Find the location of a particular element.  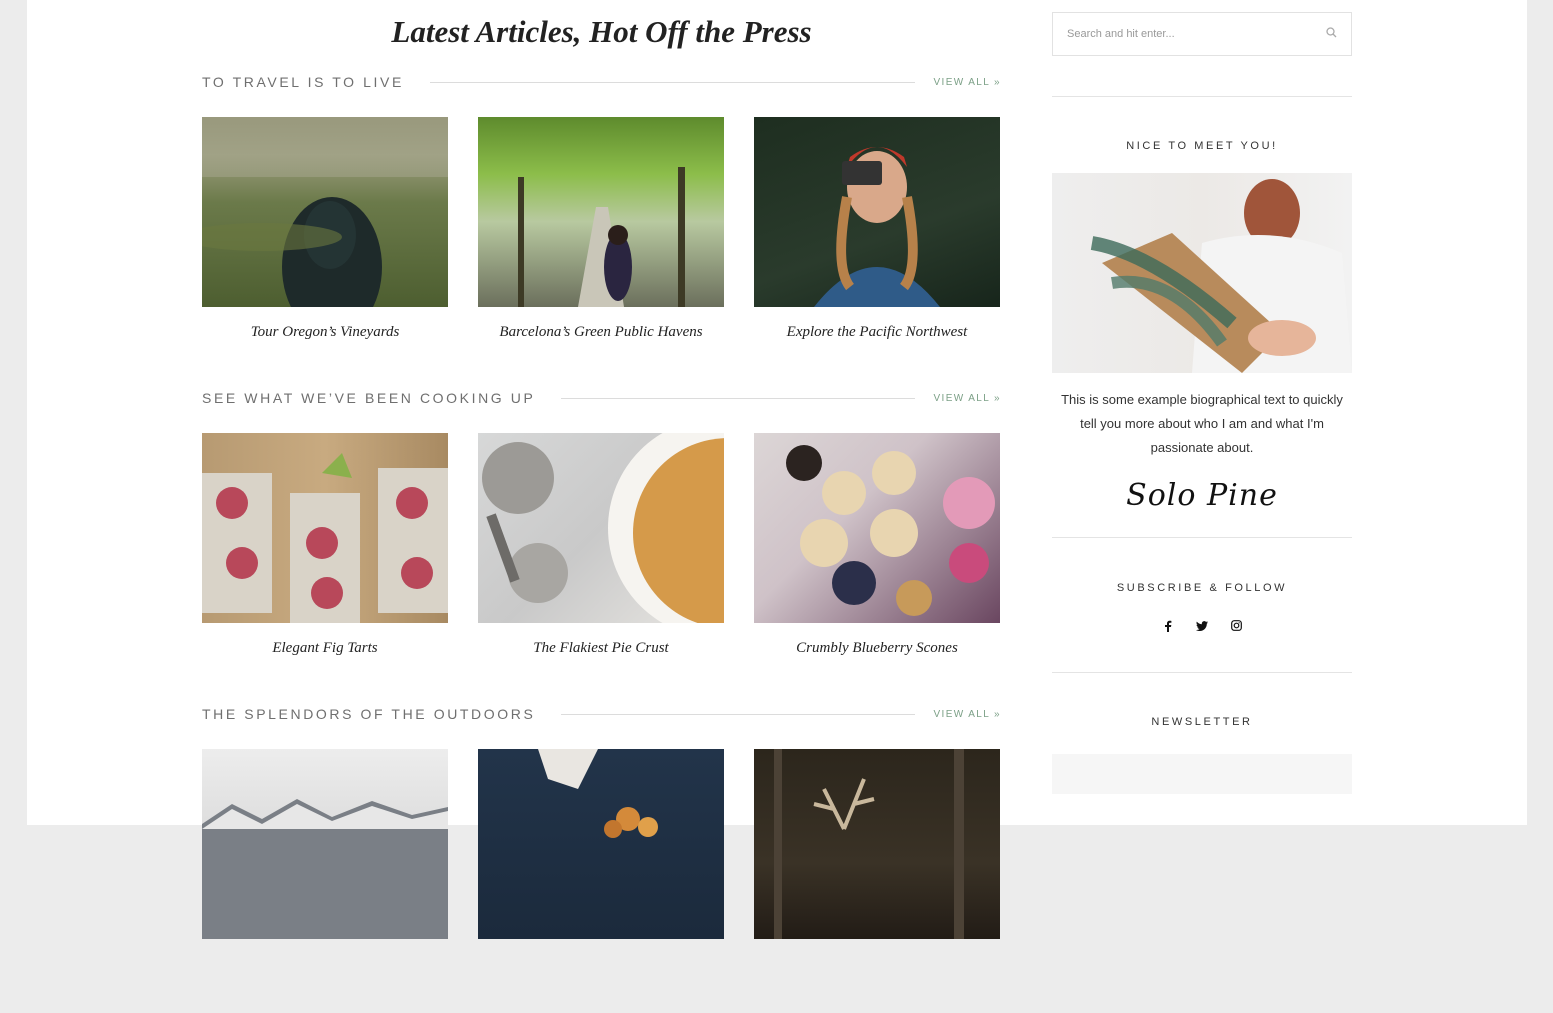

post-title: The Flakiest Pie Crust is located at coordinates (601, 648).